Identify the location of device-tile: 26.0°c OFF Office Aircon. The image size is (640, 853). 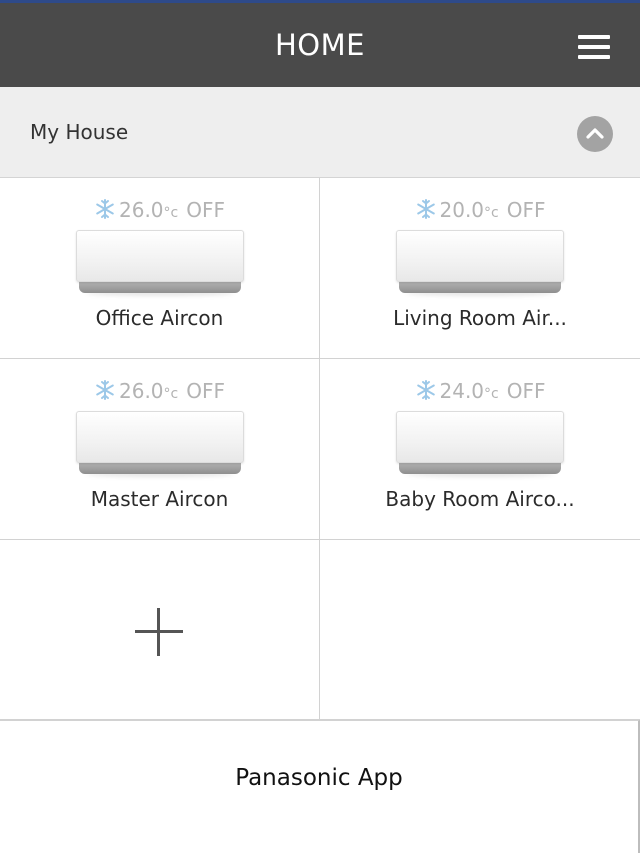
(160, 268).